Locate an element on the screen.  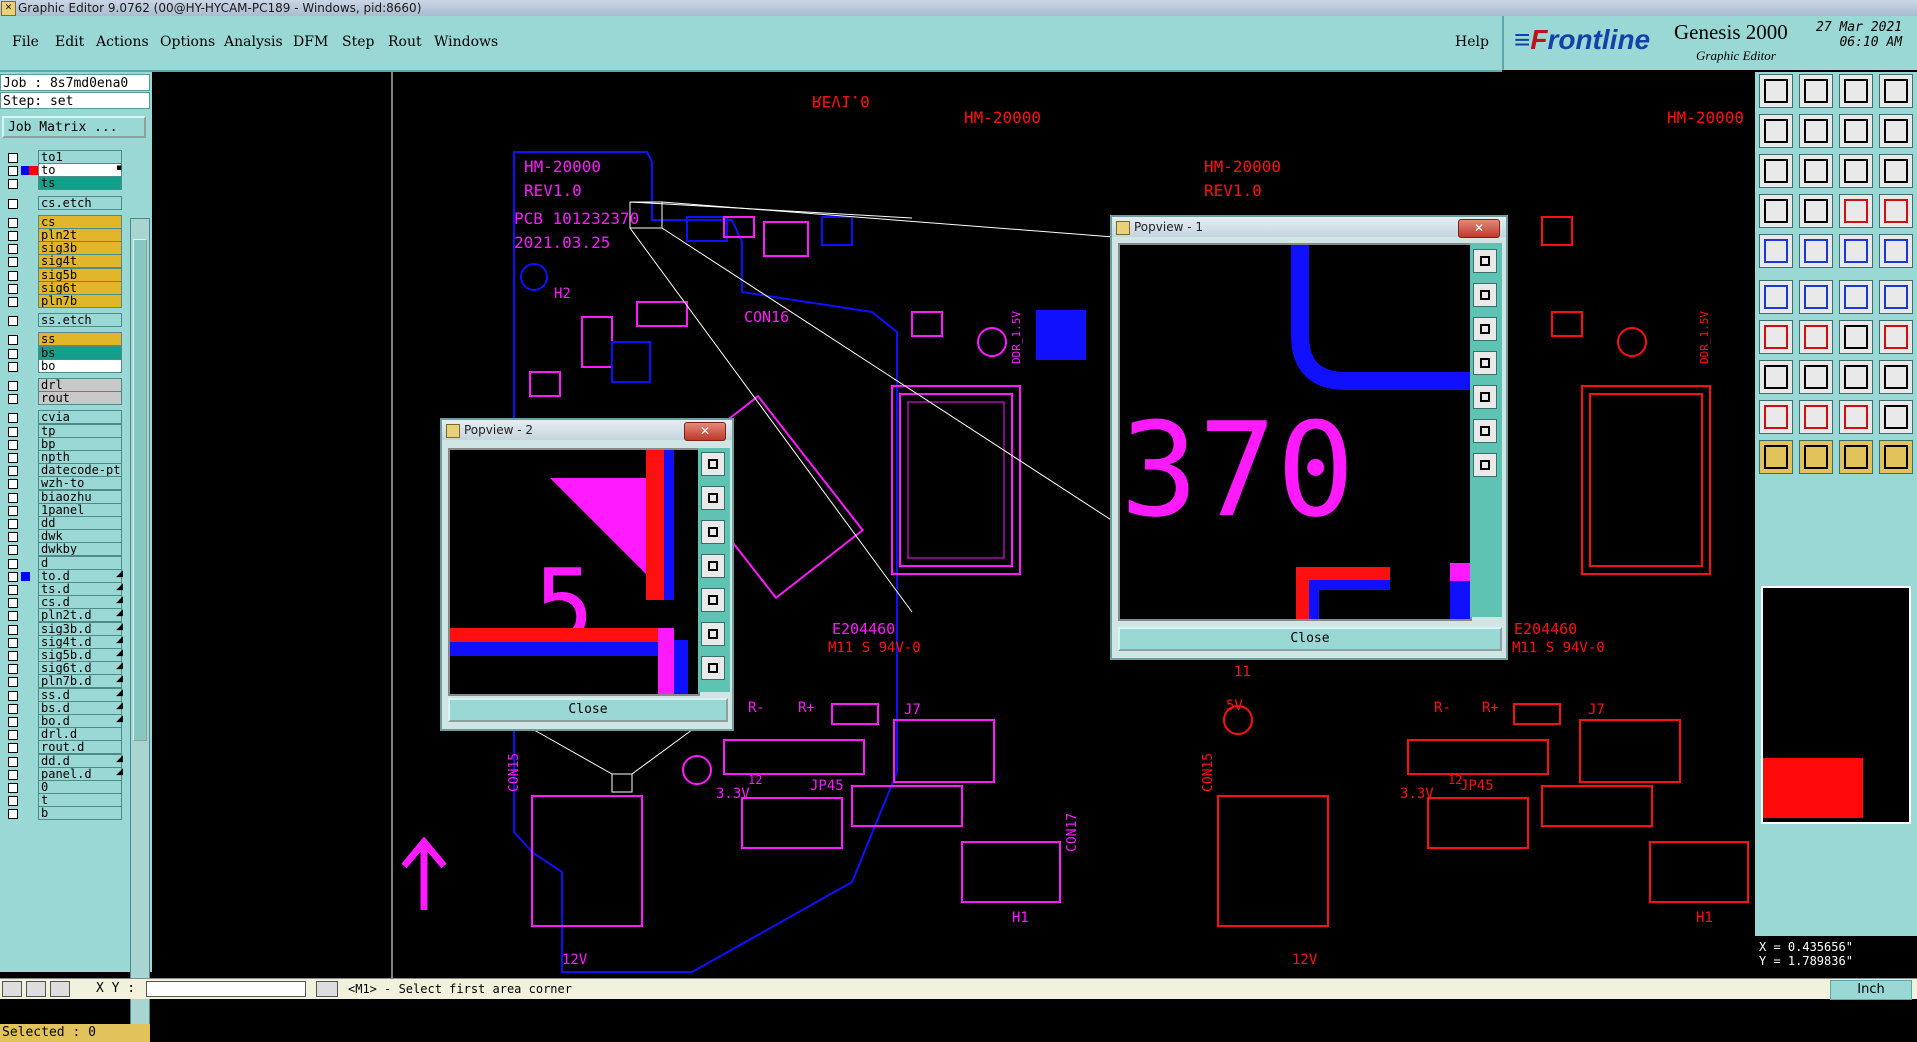
menu-windows: Windows is located at coordinates (466, 42).